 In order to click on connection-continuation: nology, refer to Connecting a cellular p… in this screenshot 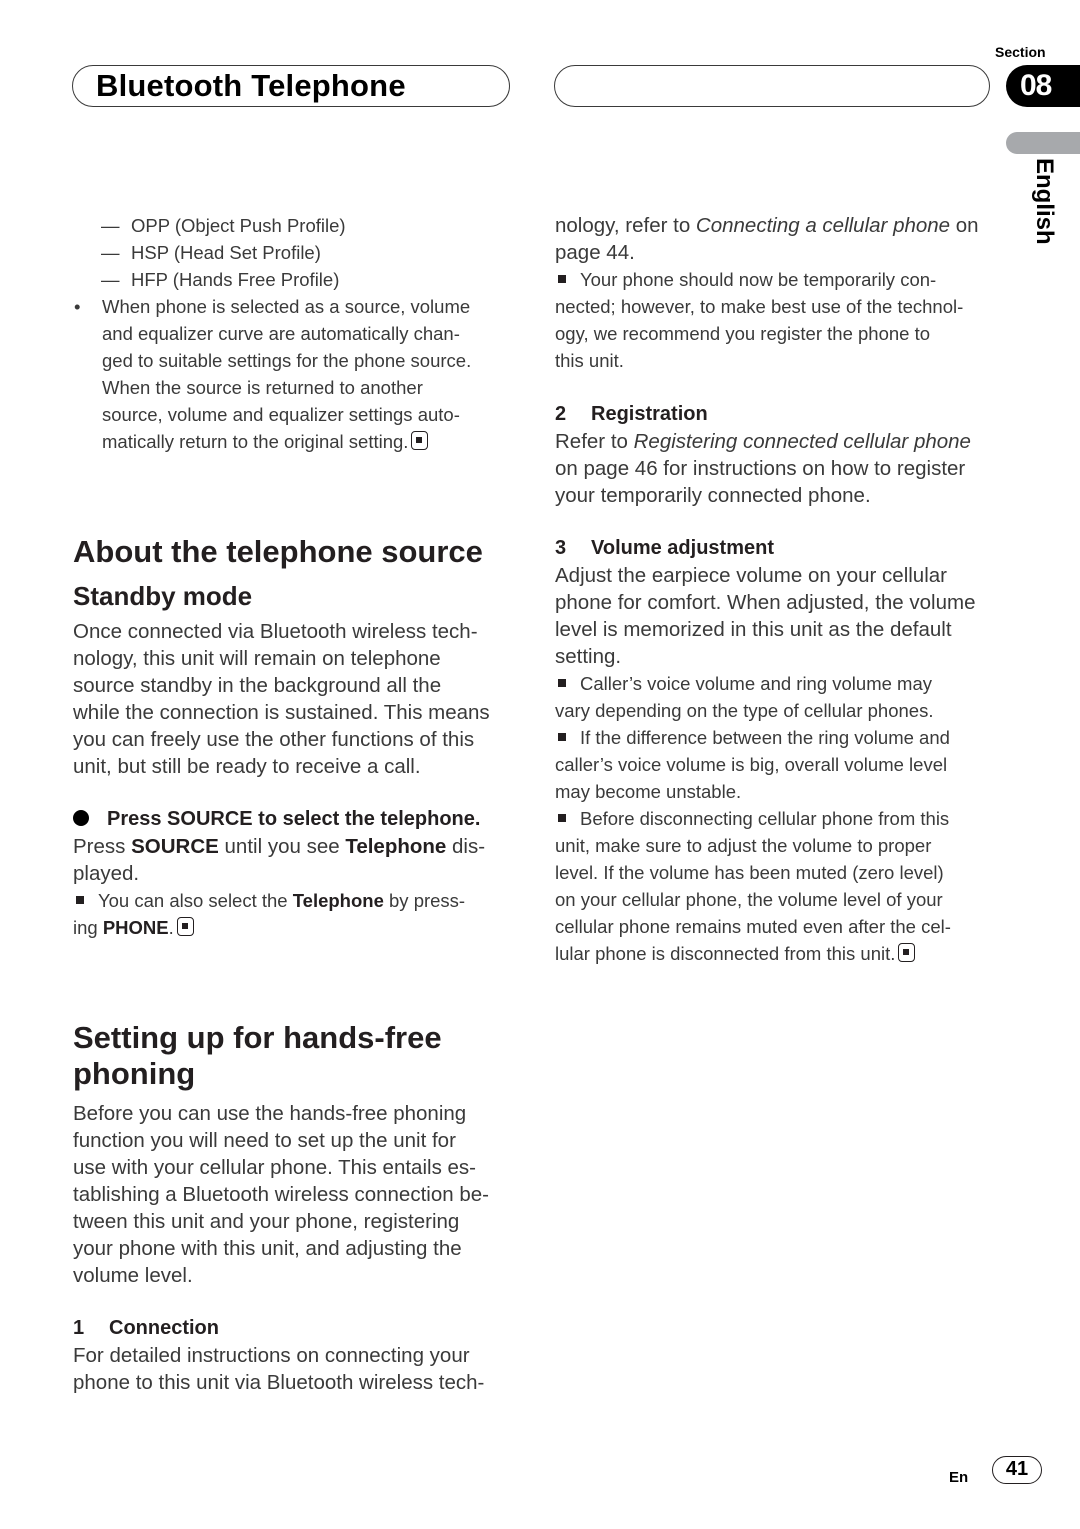, I will do `click(767, 225)`.